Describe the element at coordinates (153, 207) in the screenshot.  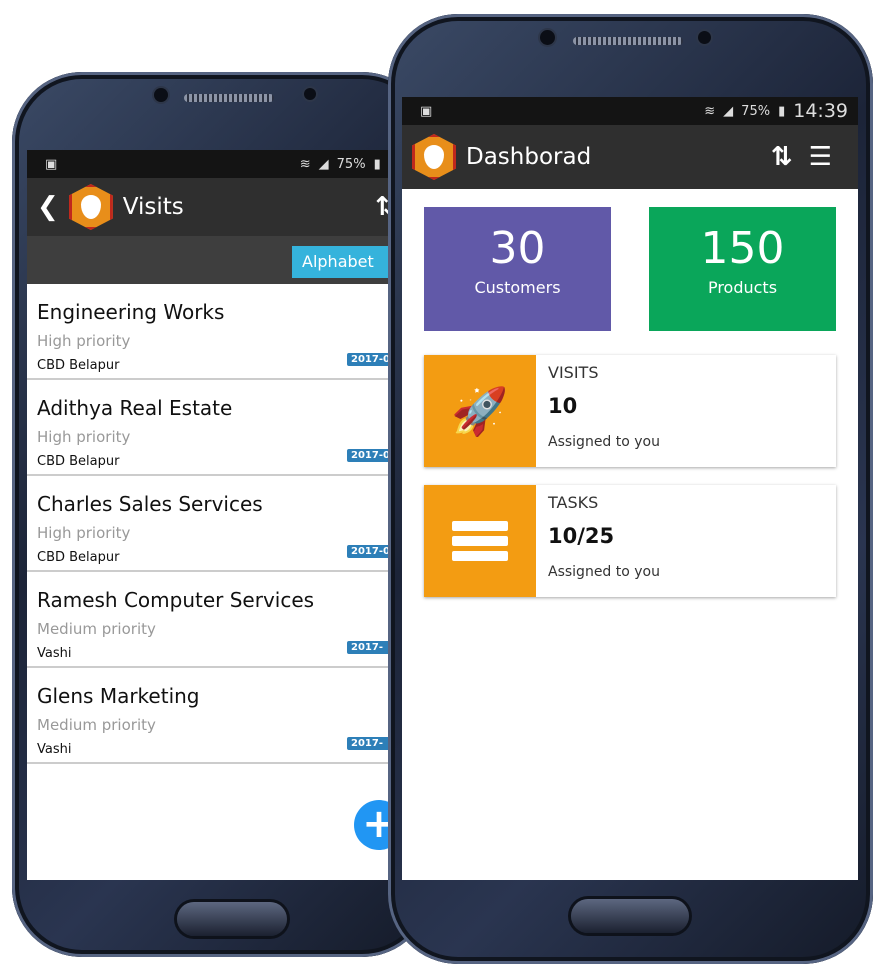
I see `page-title: Visits` at that location.